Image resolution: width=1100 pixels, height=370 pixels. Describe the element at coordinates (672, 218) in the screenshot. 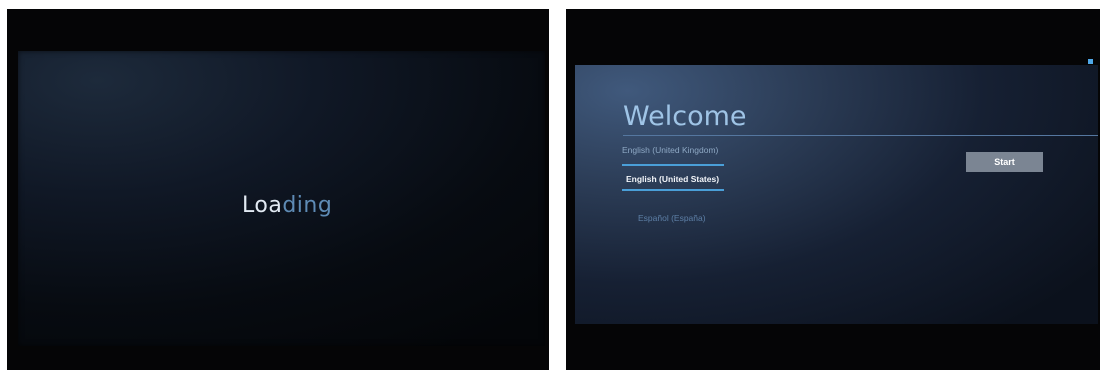

I see `language-option-espanol: Español (España)` at that location.